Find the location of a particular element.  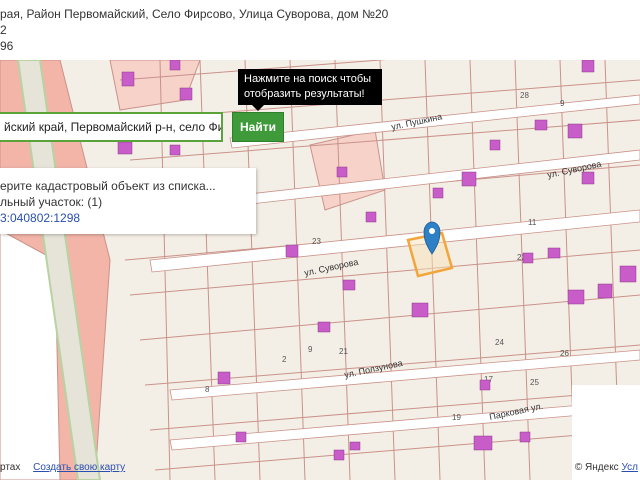

parcel-number: 2 is located at coordinates (284, 359).